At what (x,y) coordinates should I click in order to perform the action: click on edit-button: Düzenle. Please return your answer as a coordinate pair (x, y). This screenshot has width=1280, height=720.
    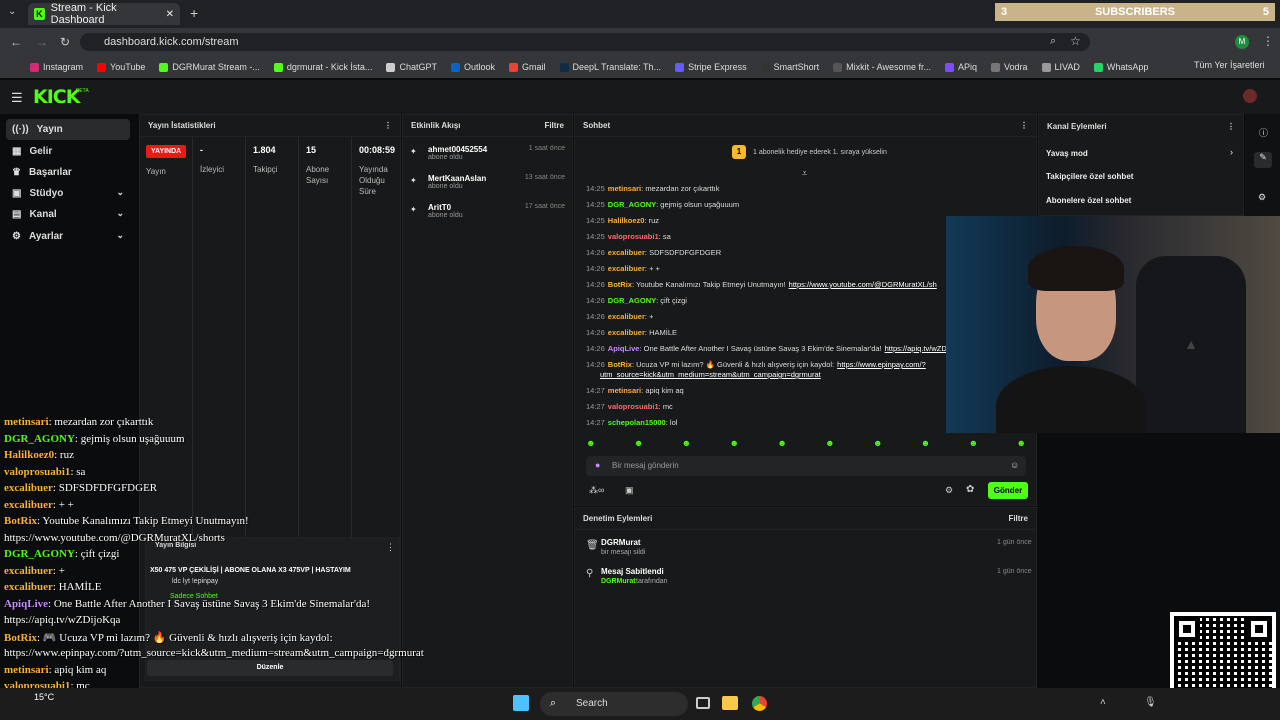
    Looking at the image, I should click on (270, 668).